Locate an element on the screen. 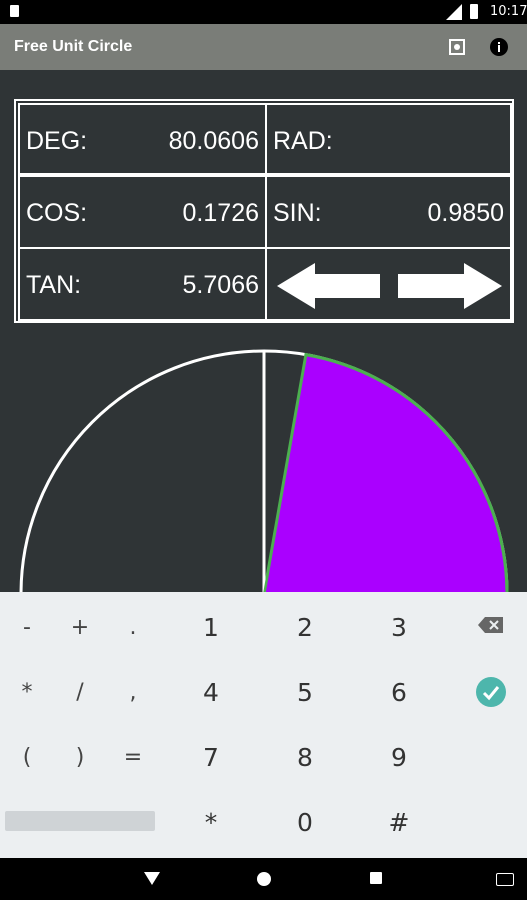 This screenshot has height=900, width=527. sin-value: 0.9850 is located at coordinates (465, 213).